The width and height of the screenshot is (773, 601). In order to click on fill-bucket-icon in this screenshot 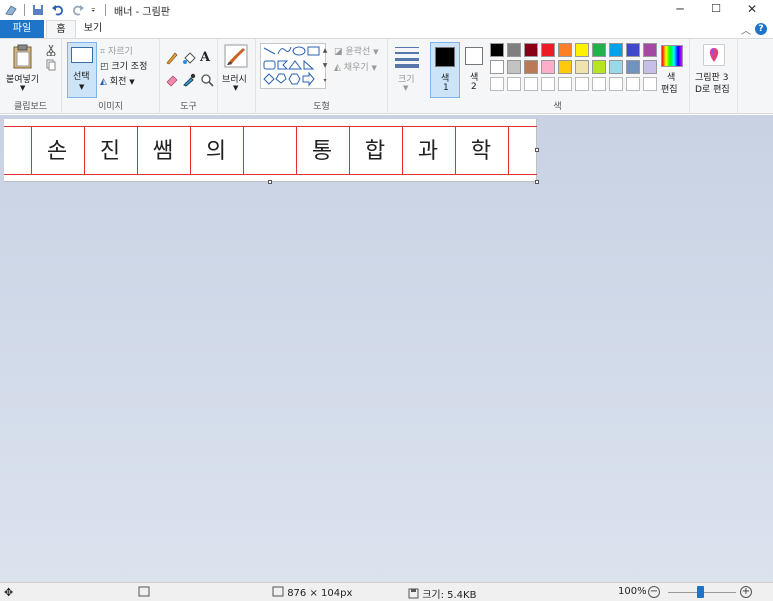, I will do `click(189, 58)`.